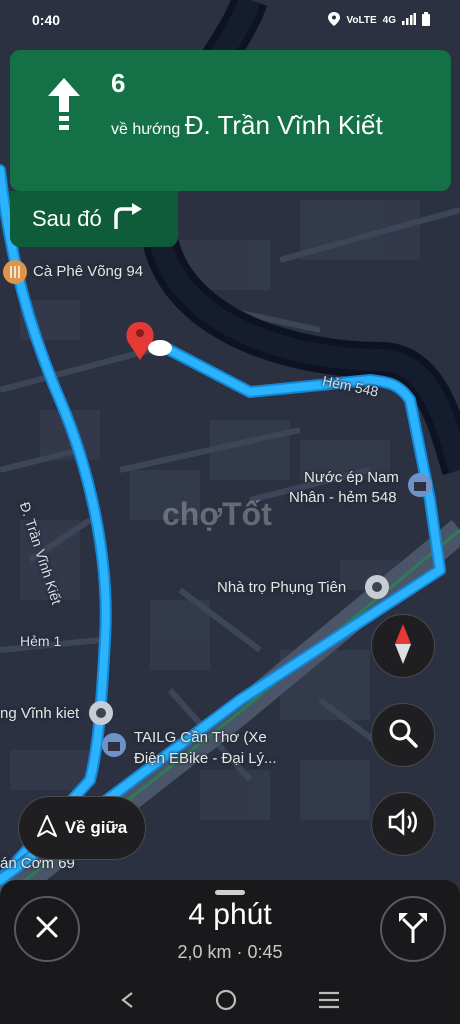  Describe the element at coordinates (230, 952) in the screenshot. I see `trip-summary-sheet: 4 phút 2,0 km · 0:45` at that location.